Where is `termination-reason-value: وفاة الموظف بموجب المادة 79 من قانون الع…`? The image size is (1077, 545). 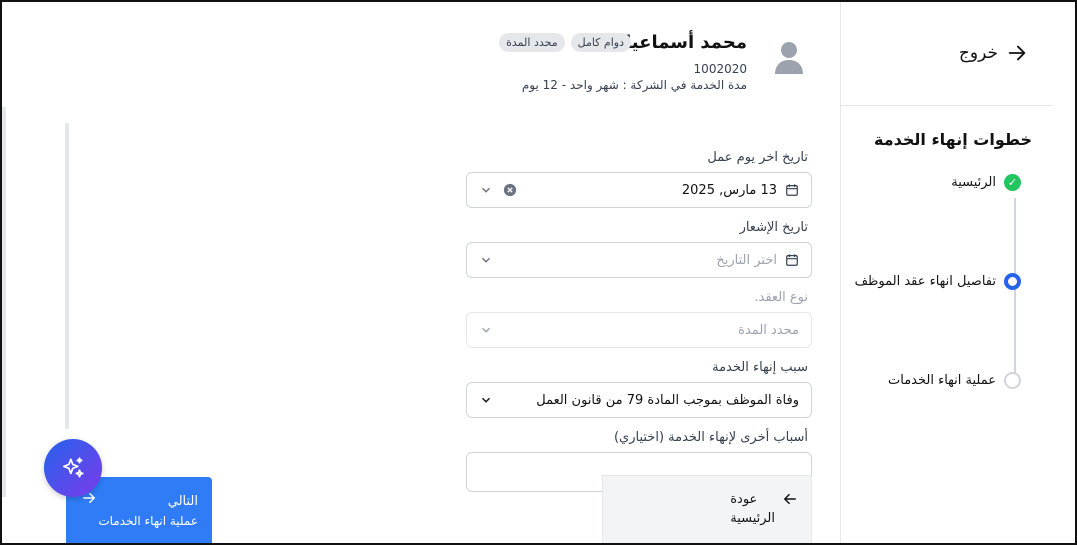
termination-reason-value: وفاة الموظف بموجب المادة 79 من قانون الع… is located at coordinates (667, 400).